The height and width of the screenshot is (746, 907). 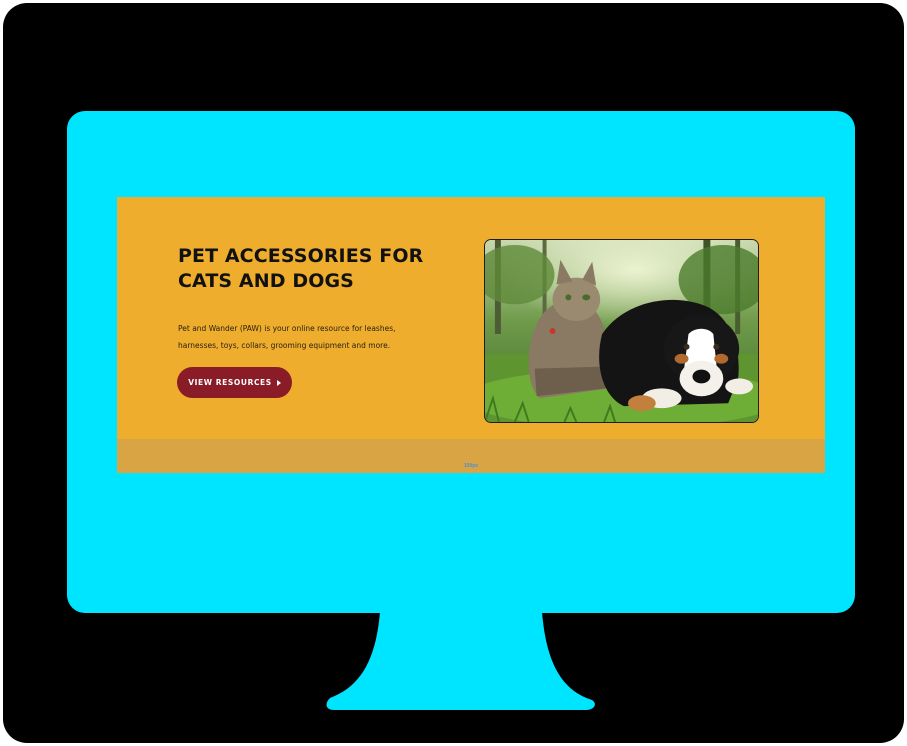 I want to click on caret-right-icon, so click(x=278, y=382).